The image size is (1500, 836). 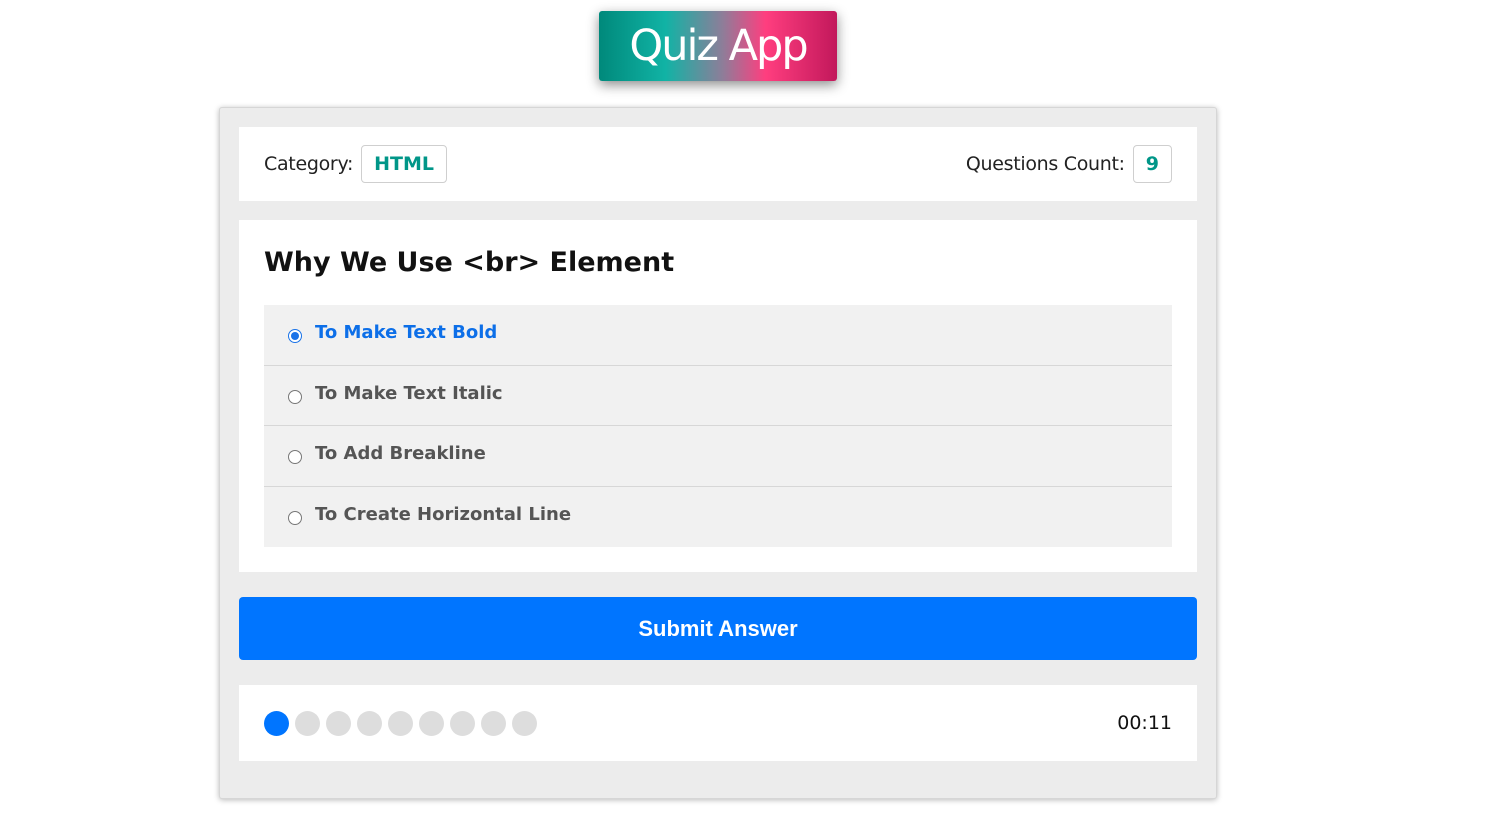 What do you see at coordinates (1144, 723) in the screenshot?
I see `countdown-timer: 00:11` at bounding box center [1144, 723].